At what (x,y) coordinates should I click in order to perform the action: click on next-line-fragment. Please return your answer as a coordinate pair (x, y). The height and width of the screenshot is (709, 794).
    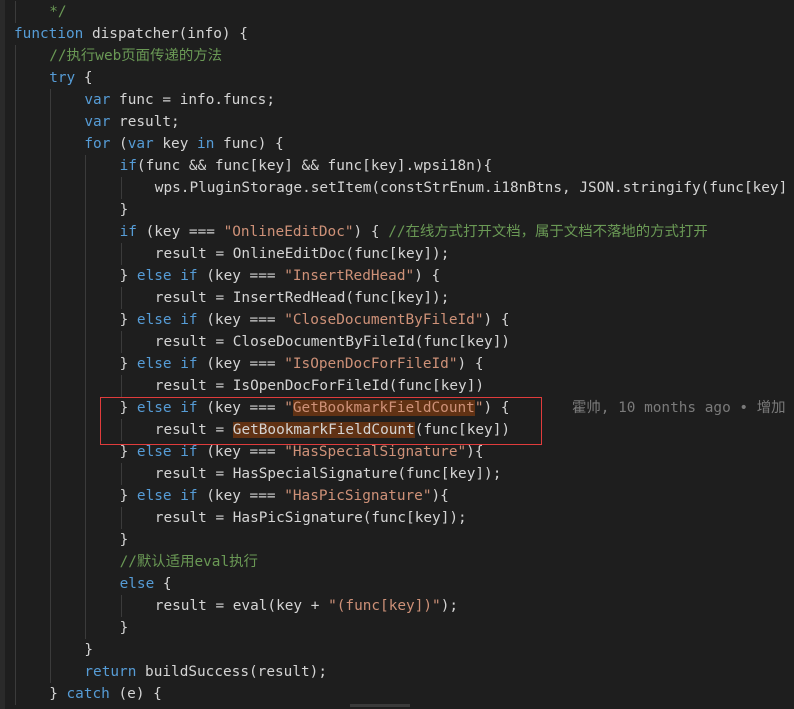
    Looking at the image, I should click on (380, 705).